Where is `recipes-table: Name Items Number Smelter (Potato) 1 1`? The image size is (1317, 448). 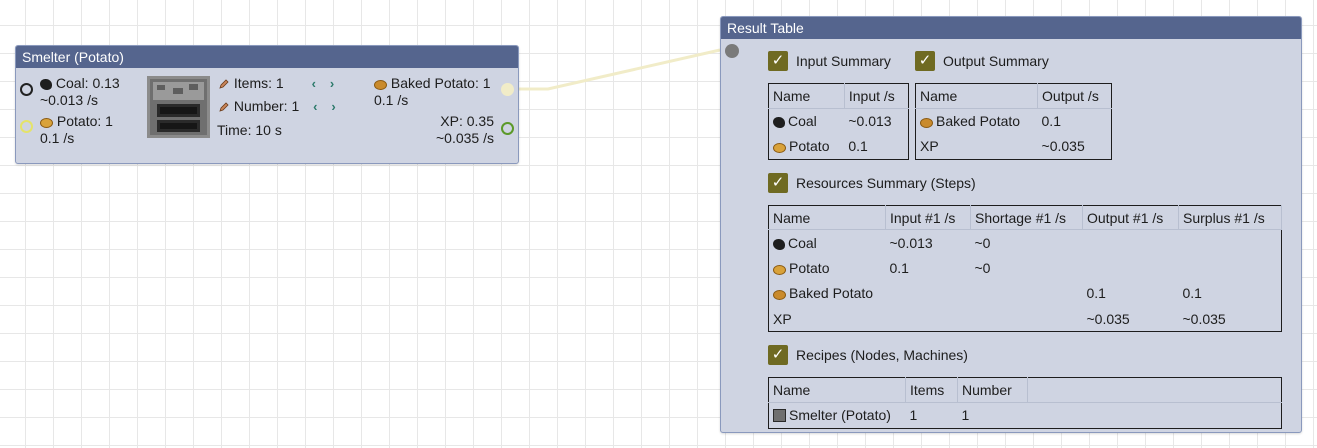 recipes-table: Name Items Number Smelter (Potato) 1 1 is located at coordinates (1025, 403).